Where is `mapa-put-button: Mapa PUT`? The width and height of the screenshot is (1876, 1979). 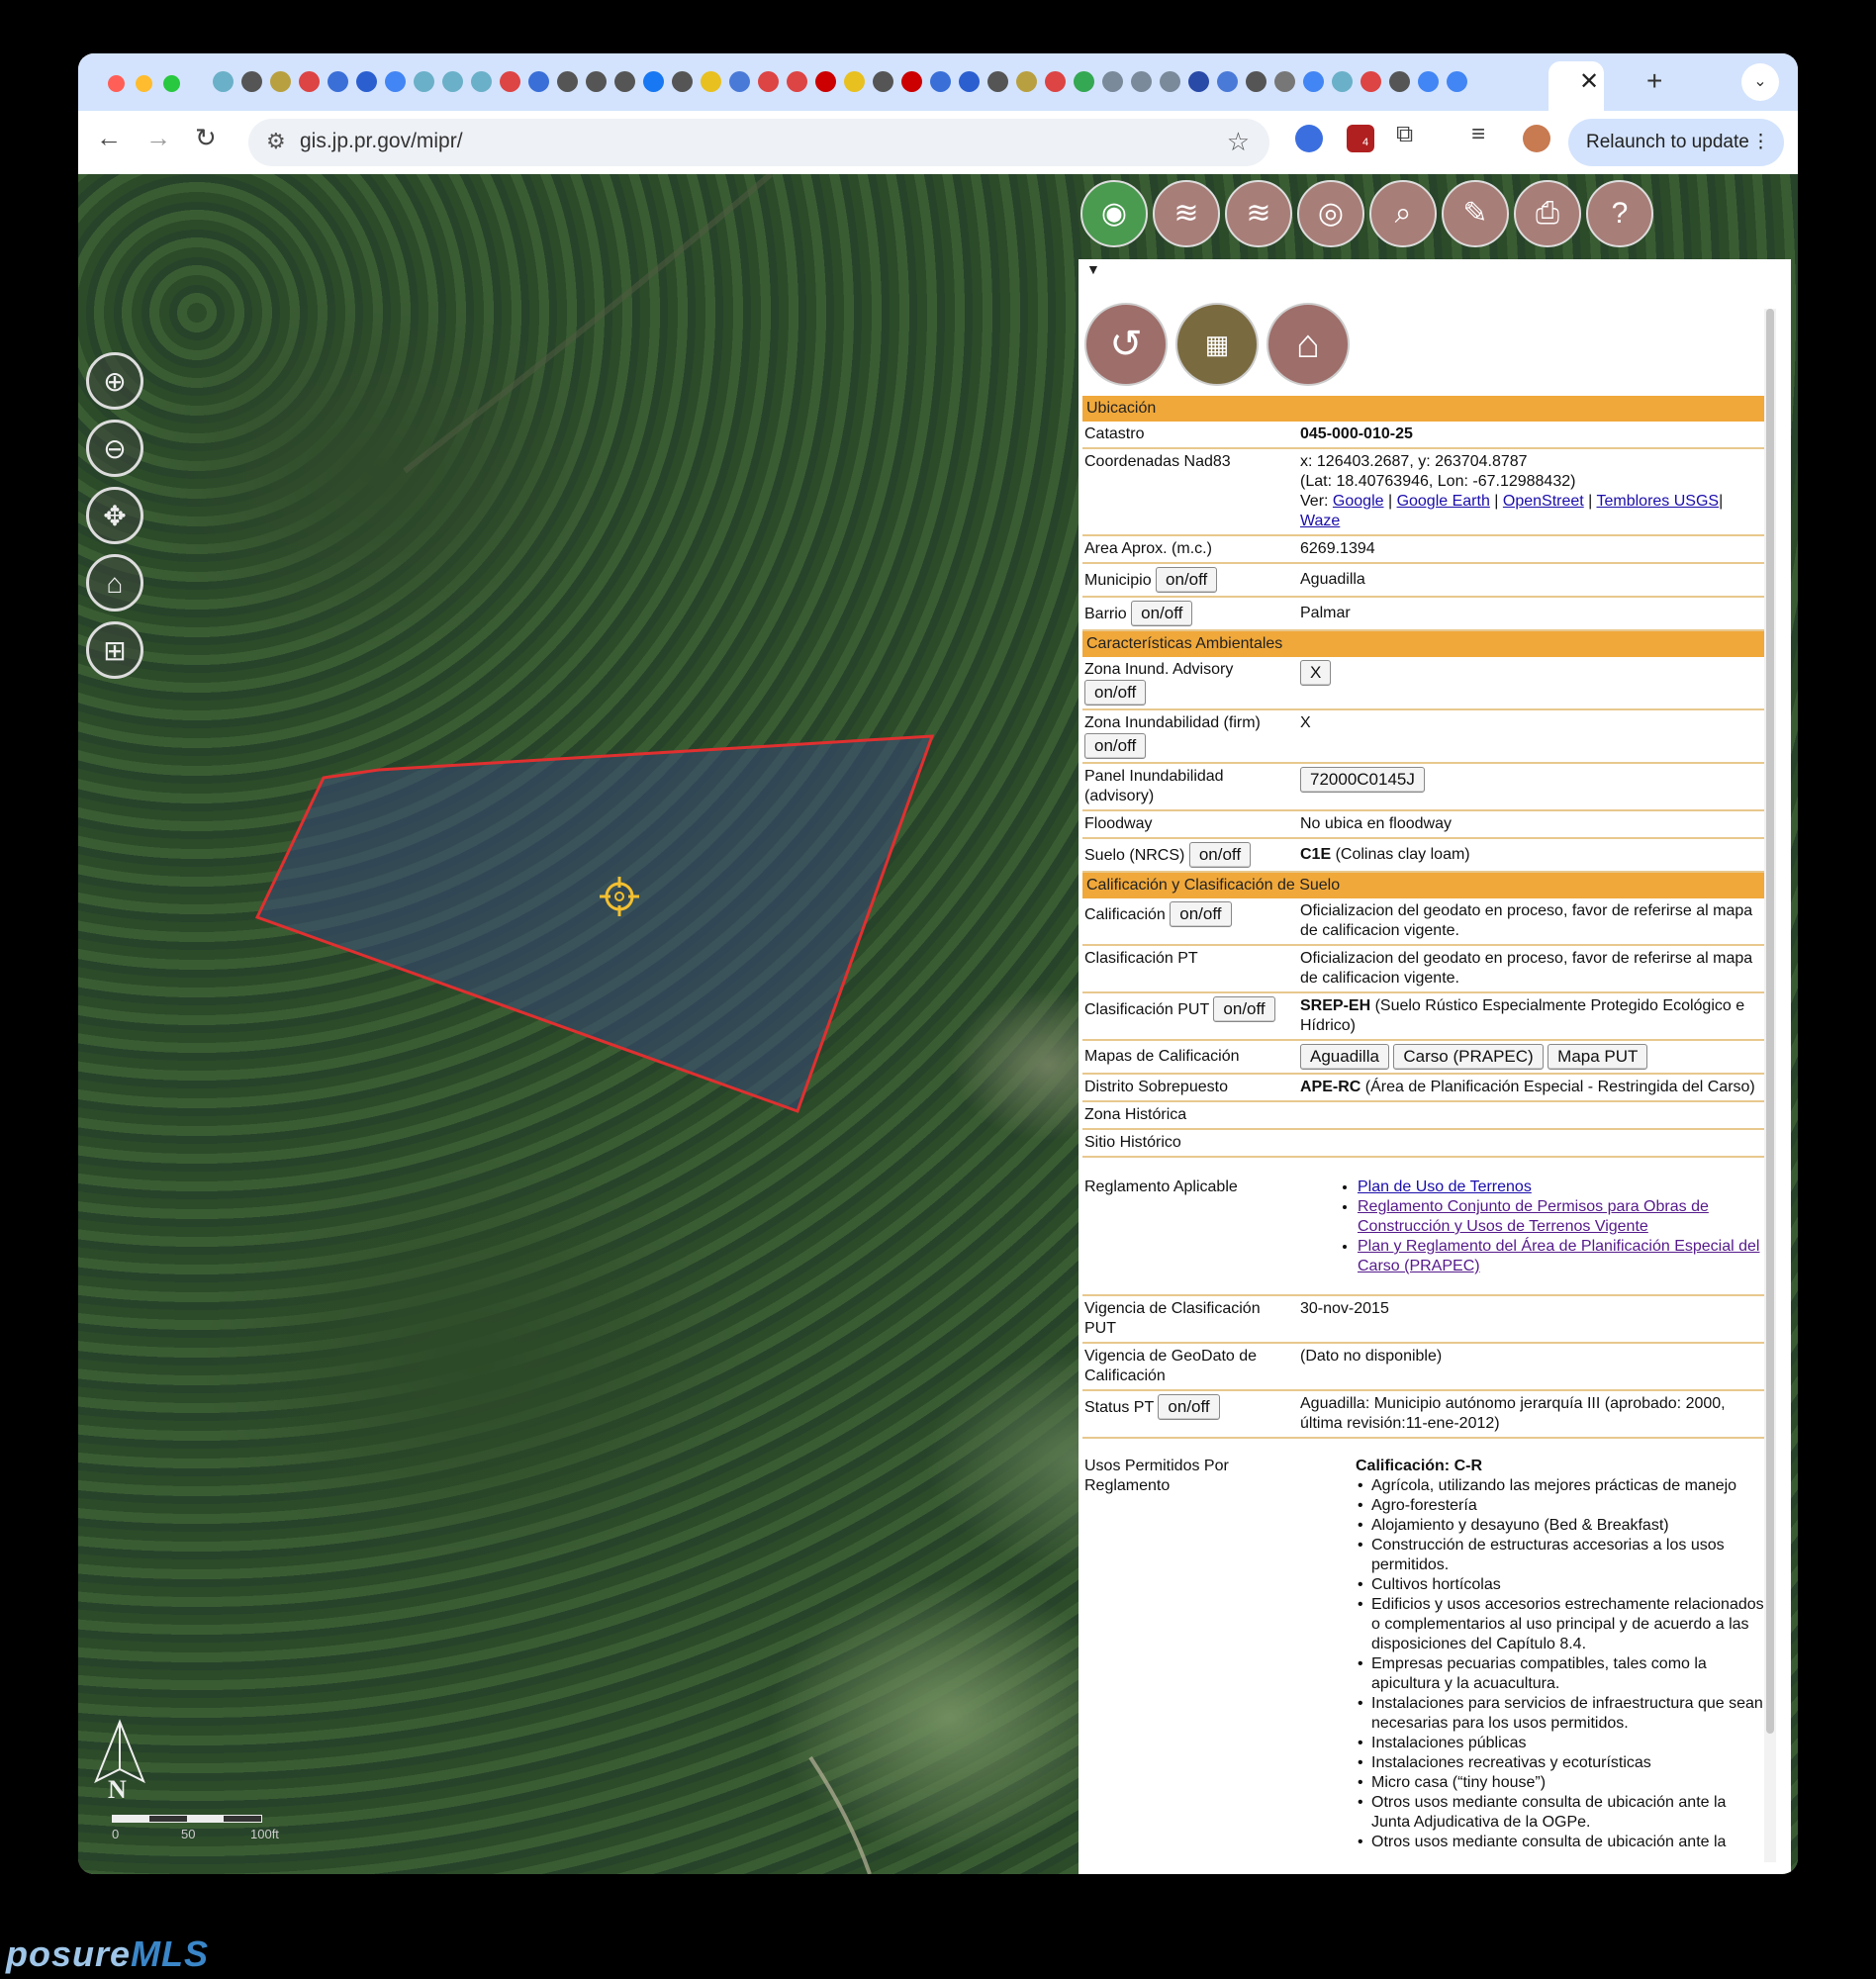 mapa-put-button: Mapa PUT is located at coordinates (1598, 1057).